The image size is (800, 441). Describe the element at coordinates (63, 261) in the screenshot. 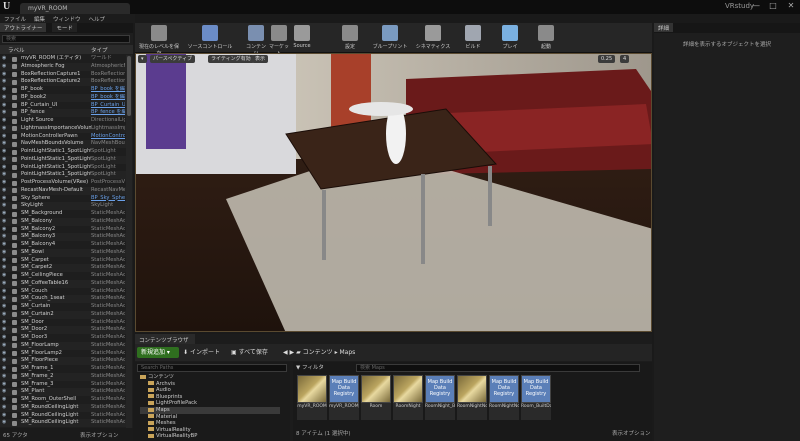

I see `outliner-row: ◉ SM_Carpet StaticMeshActor` at that location.